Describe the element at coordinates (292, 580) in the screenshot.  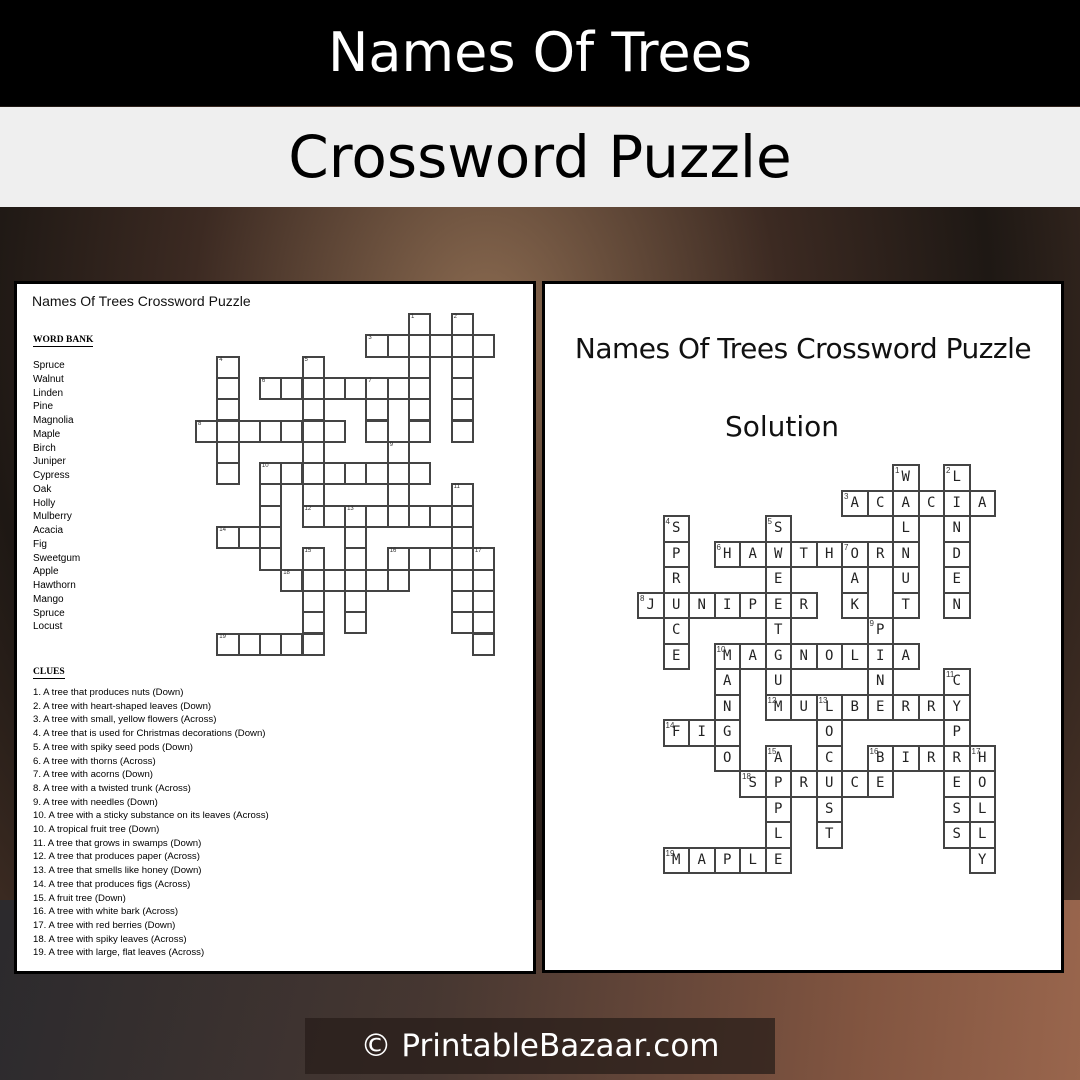
I see `crossword-cell: 18` at that location.